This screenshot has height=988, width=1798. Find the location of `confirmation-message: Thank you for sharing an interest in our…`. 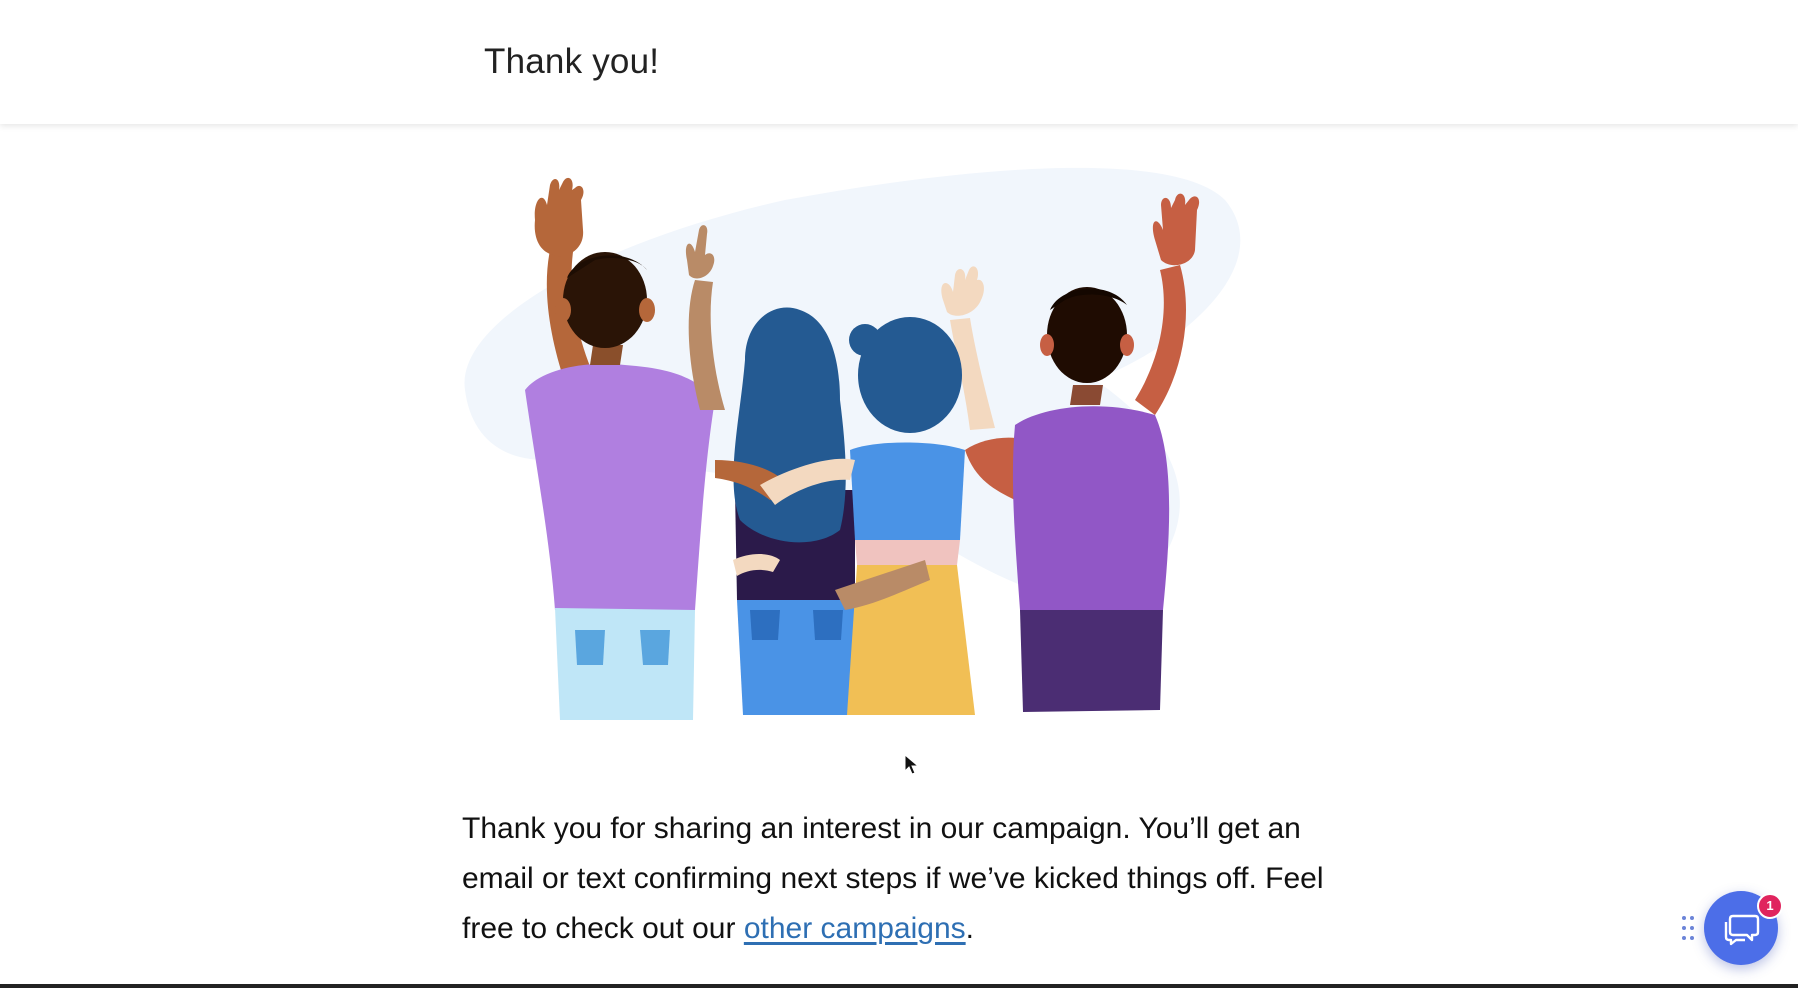

confirmation-message: Thank you for sharing an interest in our… is located at coordinates (912, 879).